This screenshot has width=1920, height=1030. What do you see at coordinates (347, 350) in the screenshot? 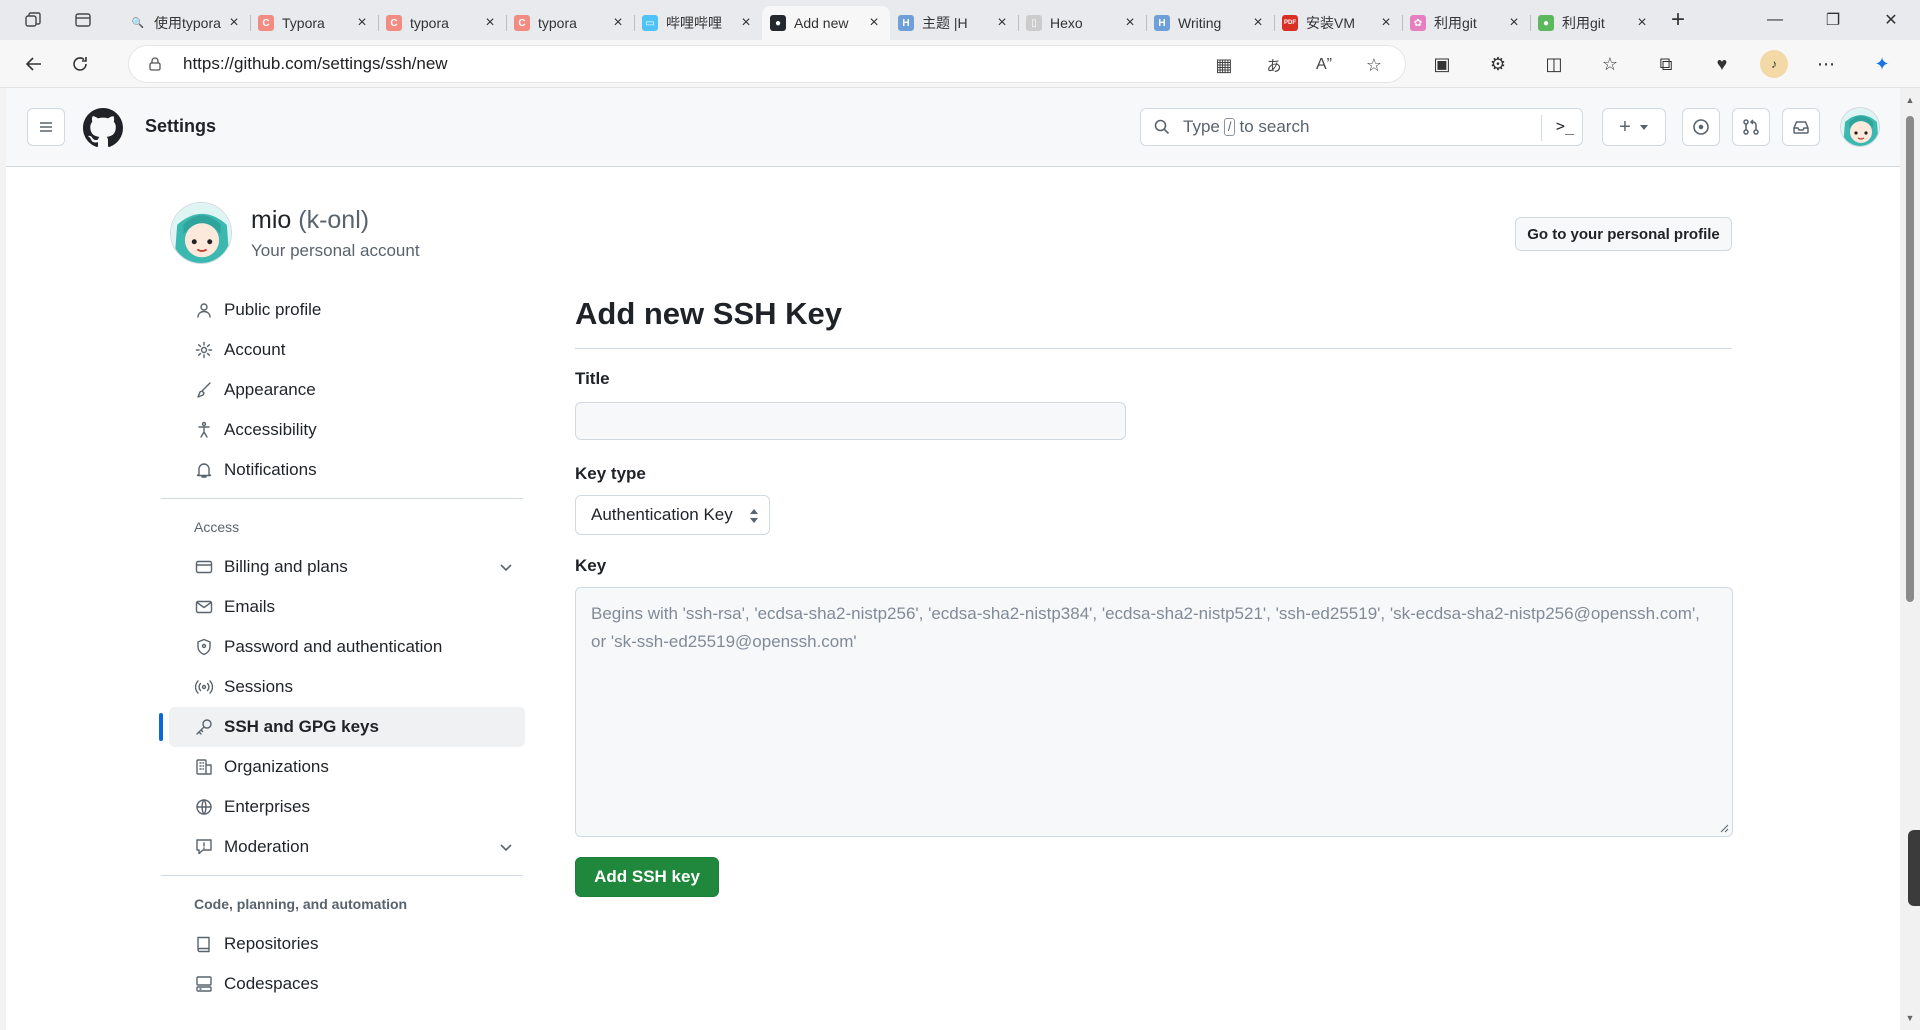
I see `sidebar-item: Account` at bounding box center [347, 350].